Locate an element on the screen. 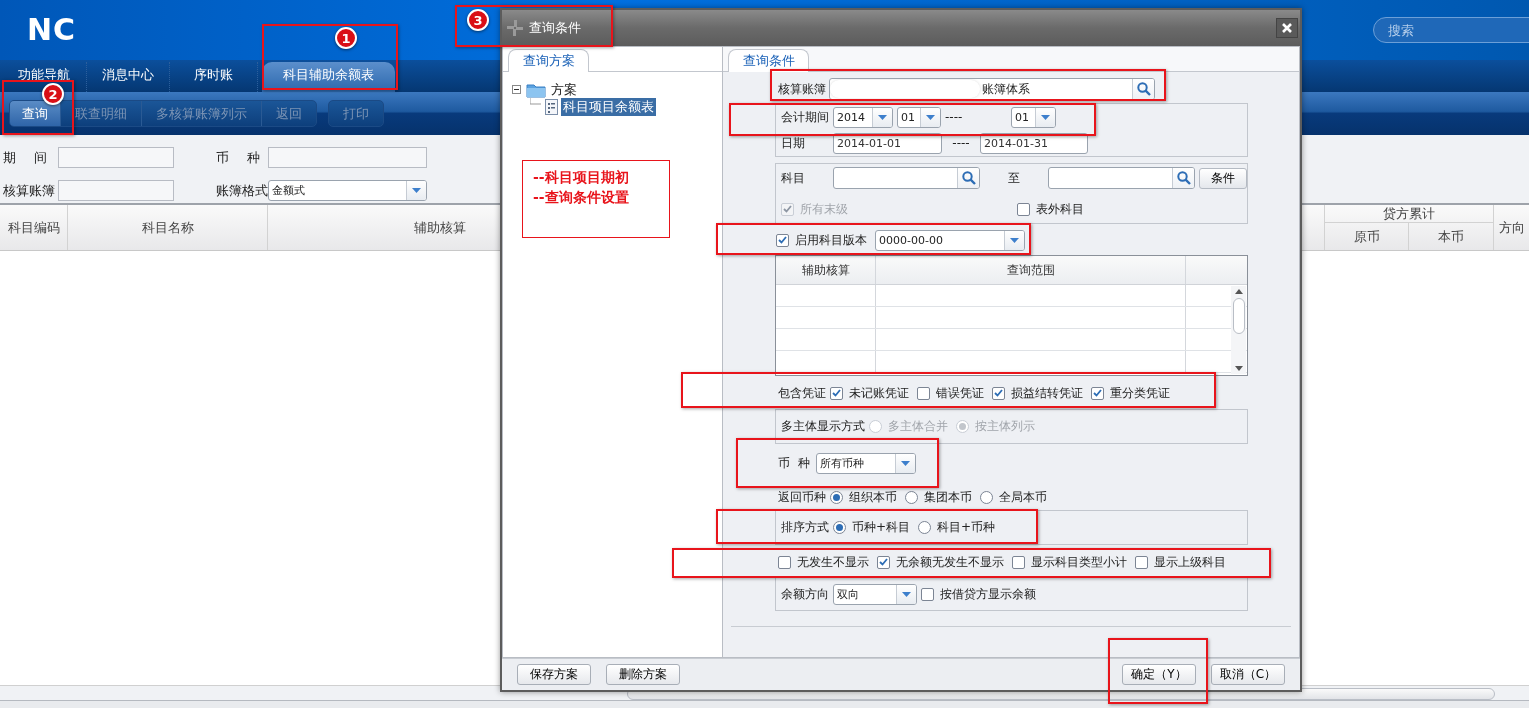  pinwheel-icon is located at coordinates (515, 28).